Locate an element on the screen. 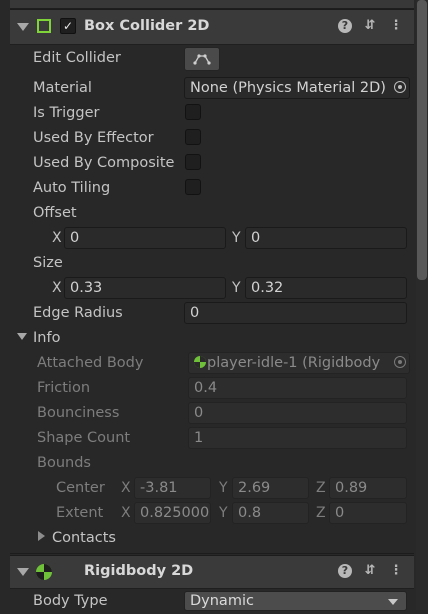 The width and height of the screenshot is (428, 614). size-x-field: 0.33 is located at coordinates (145, 288).